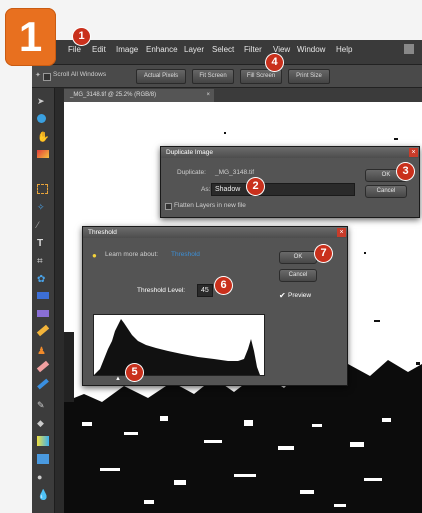  Describe the element at coordinates (43, 101) in the screenshot. I see `move-tool-icon: ➤` at that location.